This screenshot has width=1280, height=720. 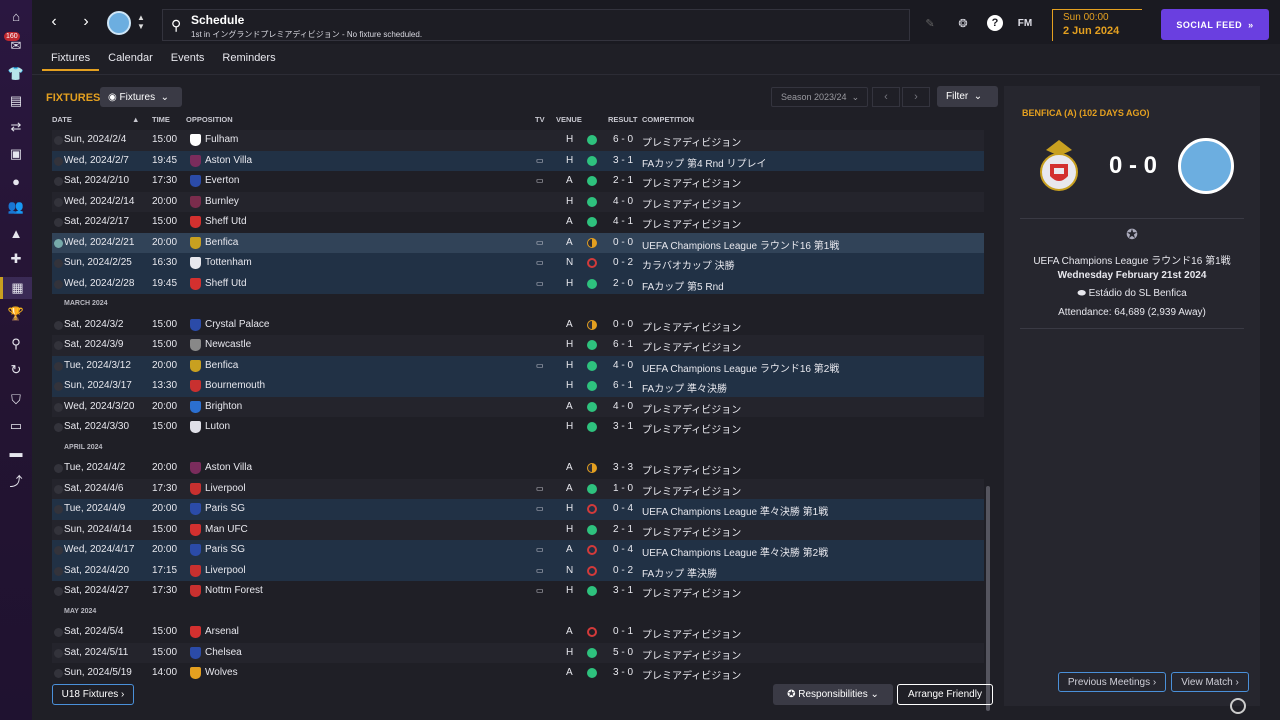 I want to click on fixture-opposition: Man UFC, so click(x=226, y=529).